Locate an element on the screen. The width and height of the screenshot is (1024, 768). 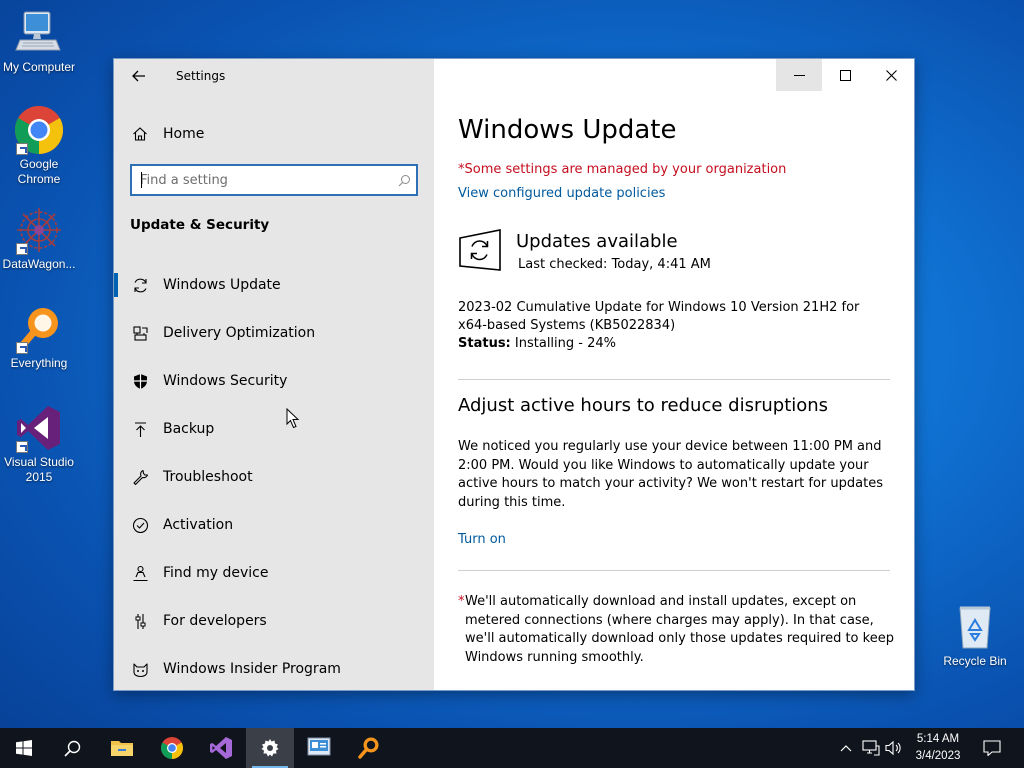
desktop-icon-google-chrome: Google Chrome is located at coordinates (39, 146).